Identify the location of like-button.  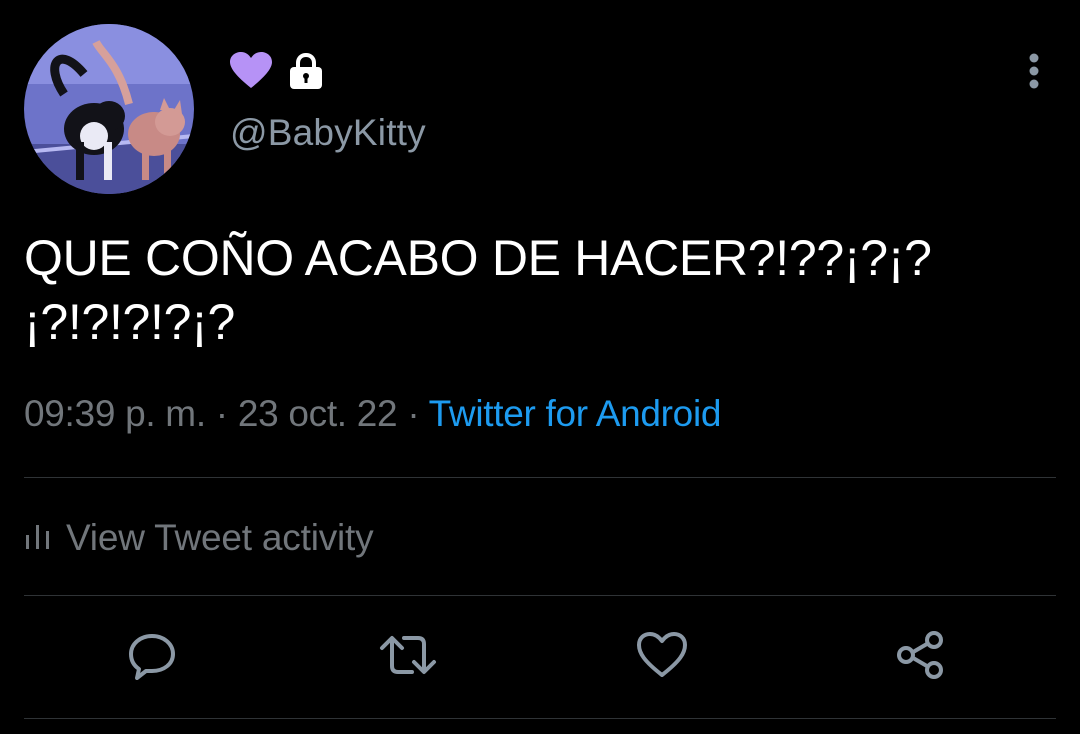
(662, 657).